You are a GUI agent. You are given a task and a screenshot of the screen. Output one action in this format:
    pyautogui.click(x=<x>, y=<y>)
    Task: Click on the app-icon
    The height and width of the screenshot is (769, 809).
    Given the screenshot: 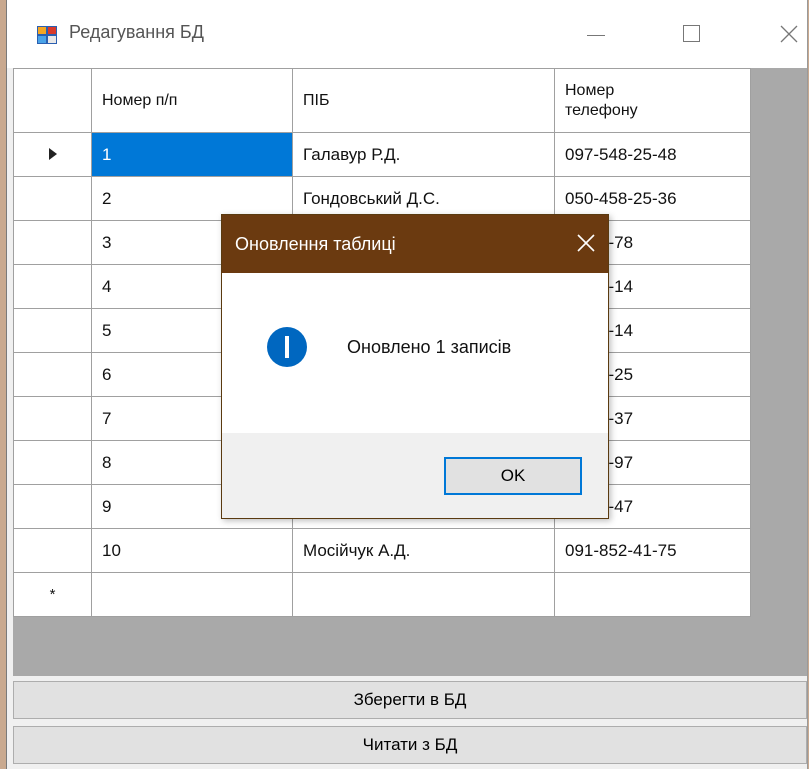 What is the action you would take?
    pyautogui.click(x=47, y=35)
    